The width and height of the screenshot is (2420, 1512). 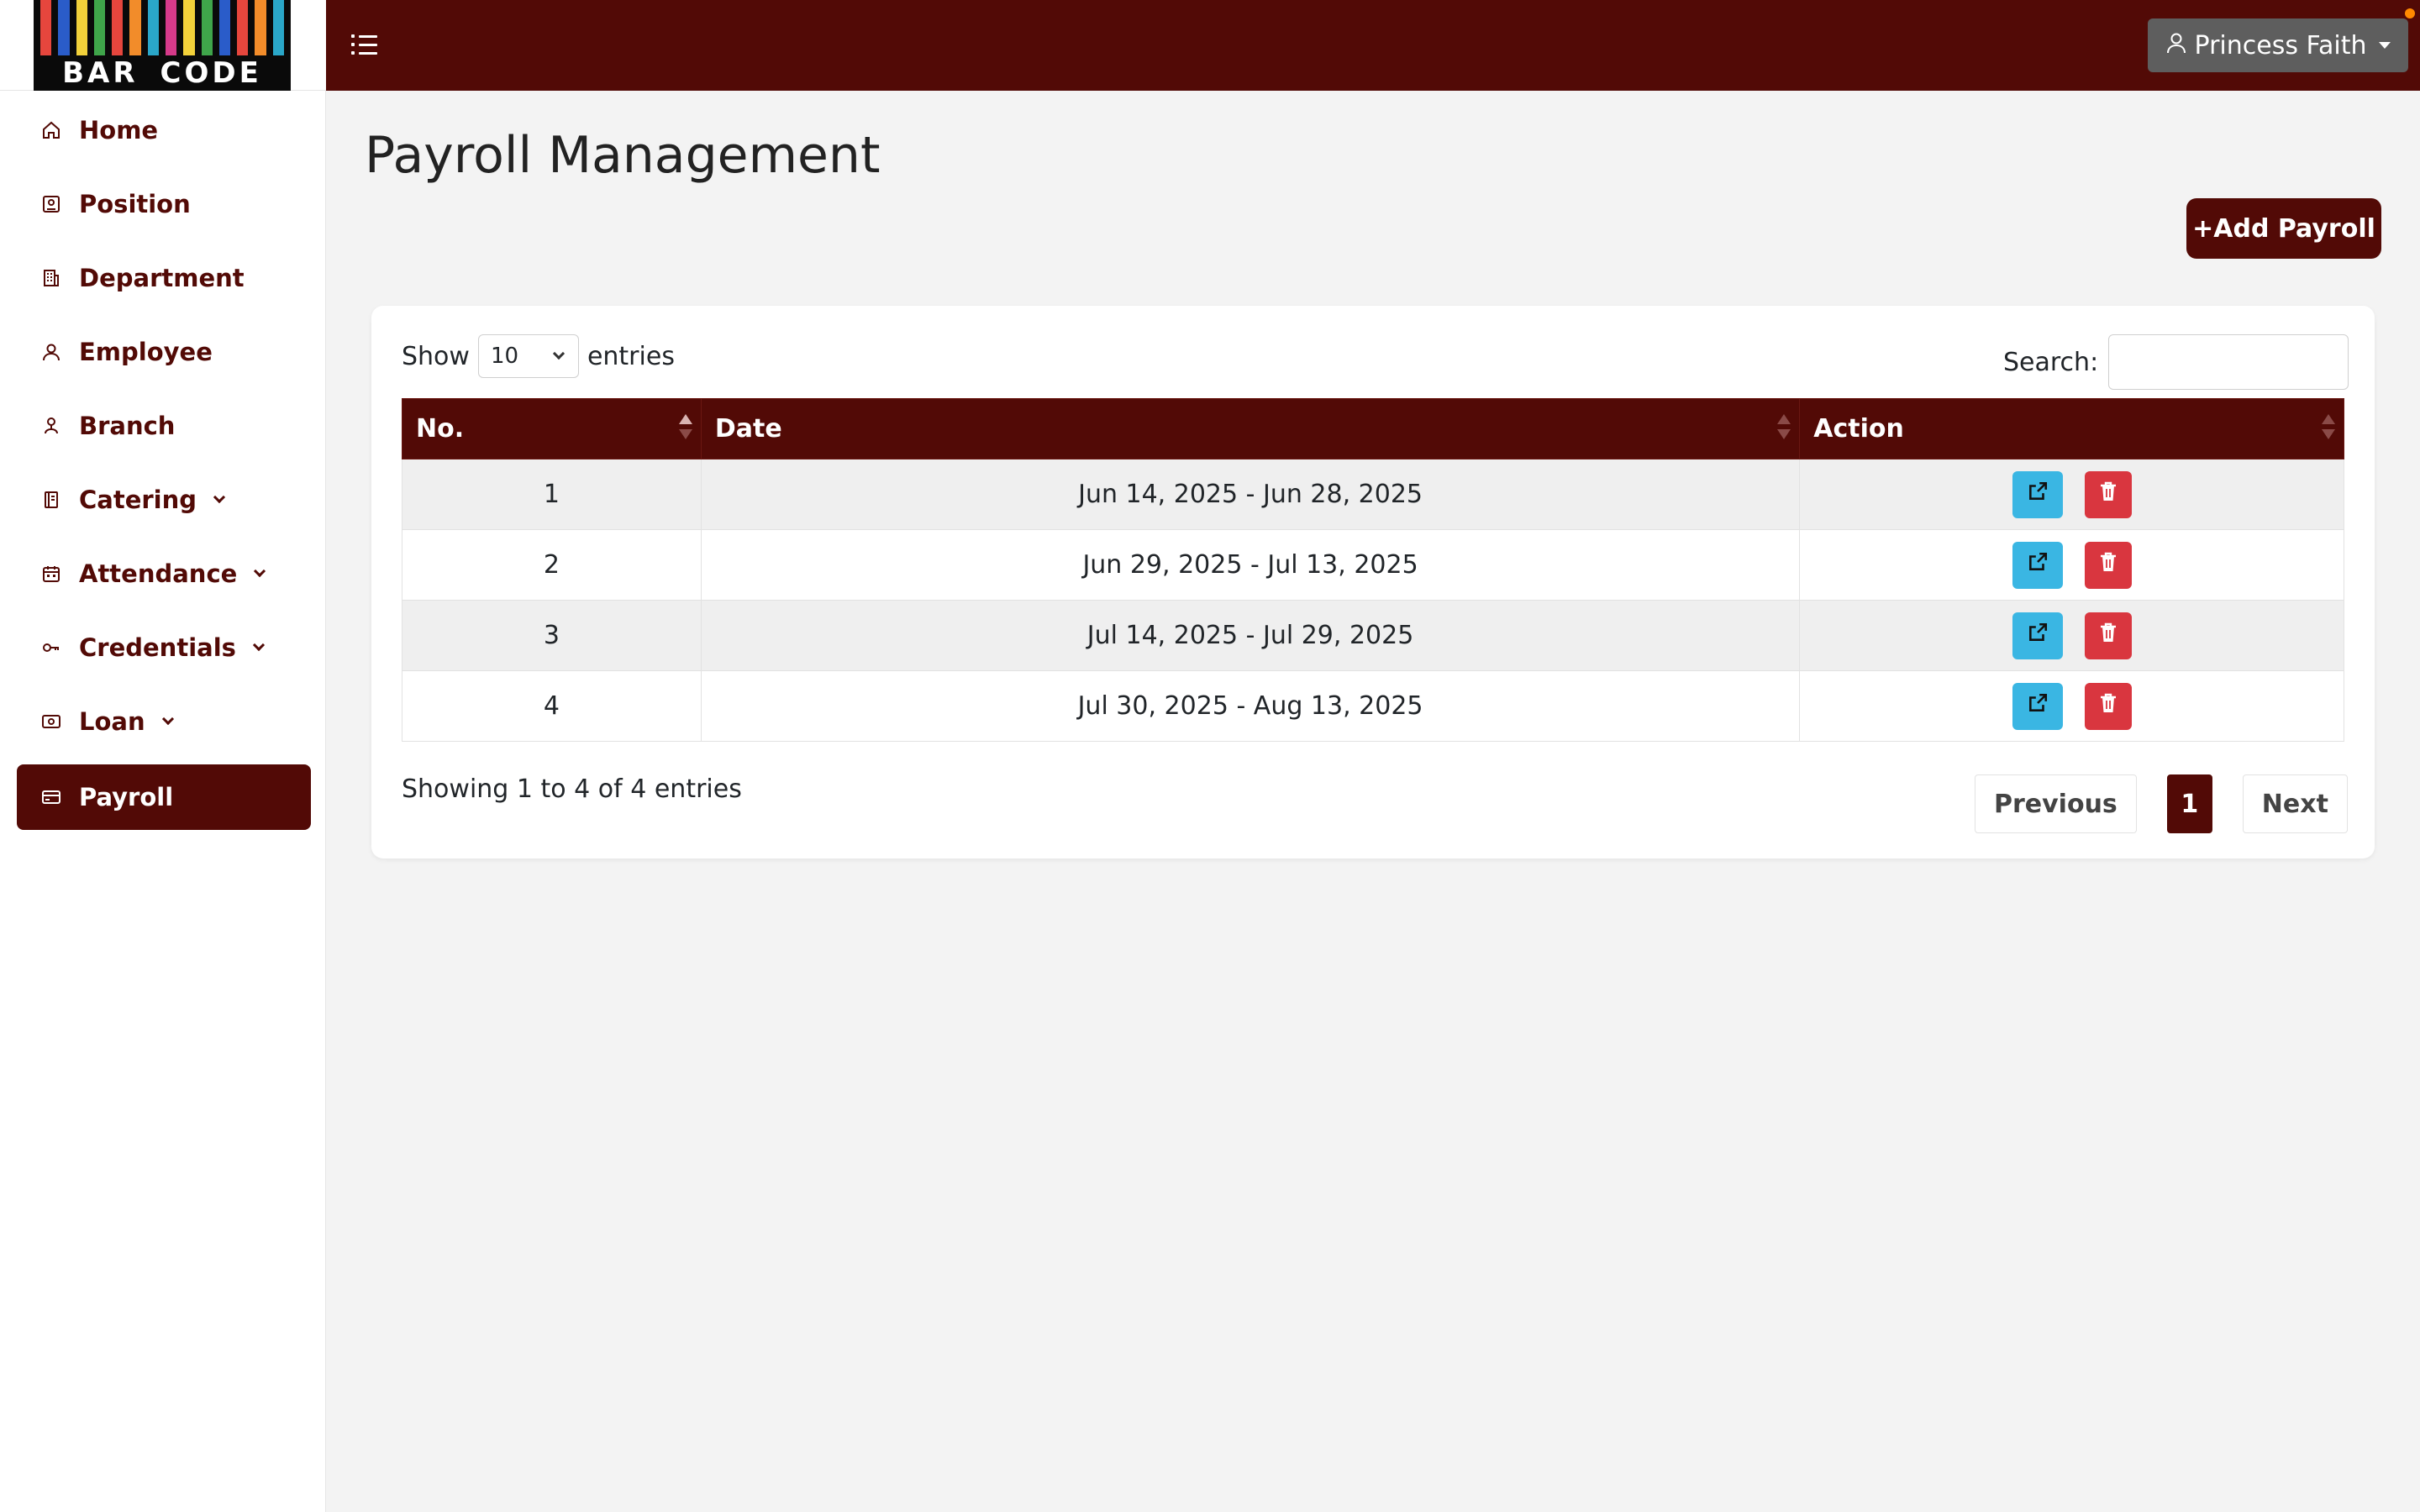 I want to click on sidebar-item-label: Department, so click(x=162, y=278).